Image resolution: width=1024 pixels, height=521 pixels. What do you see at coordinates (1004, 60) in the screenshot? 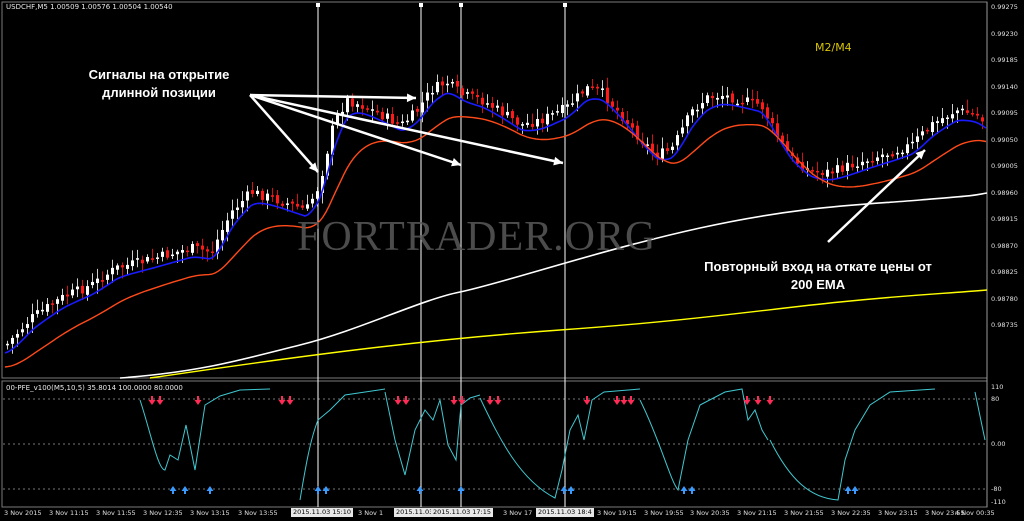
I see `price-tick: 0.99185` at bounding box center [1004, 60].